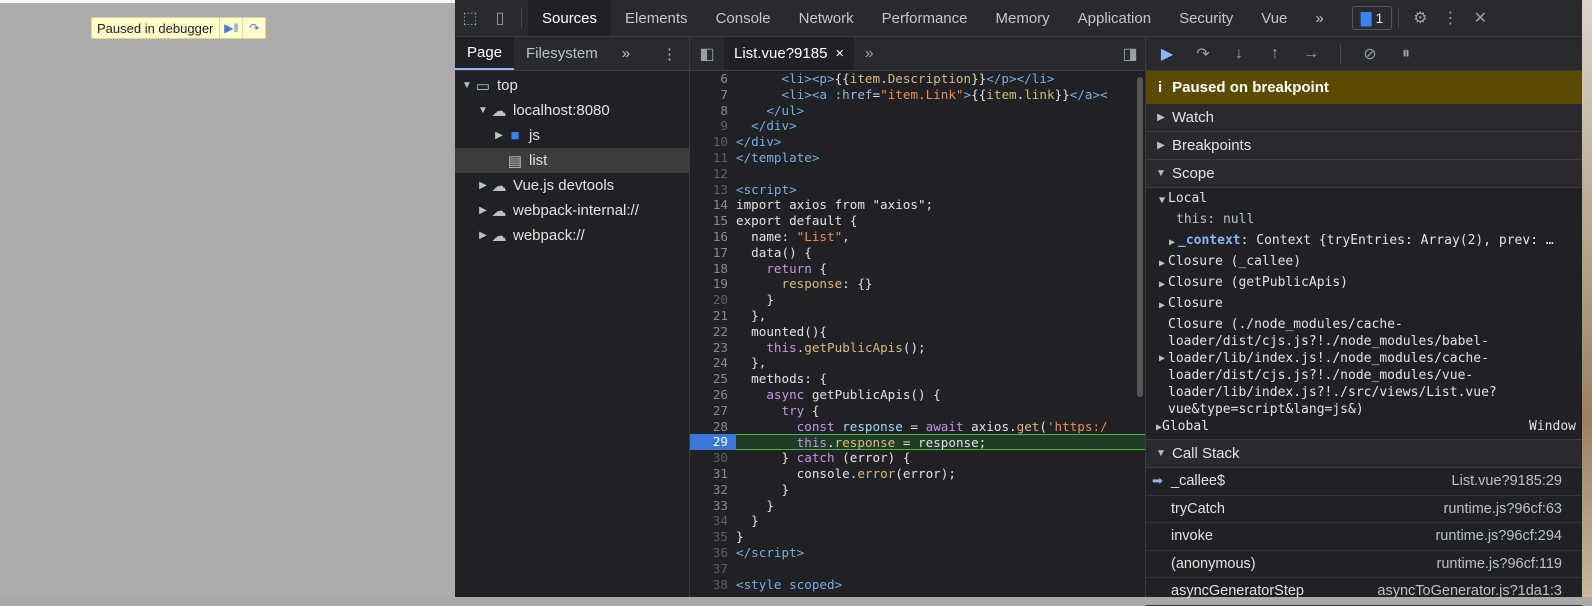  I want to click on line-number: 9, so click(713, 126).